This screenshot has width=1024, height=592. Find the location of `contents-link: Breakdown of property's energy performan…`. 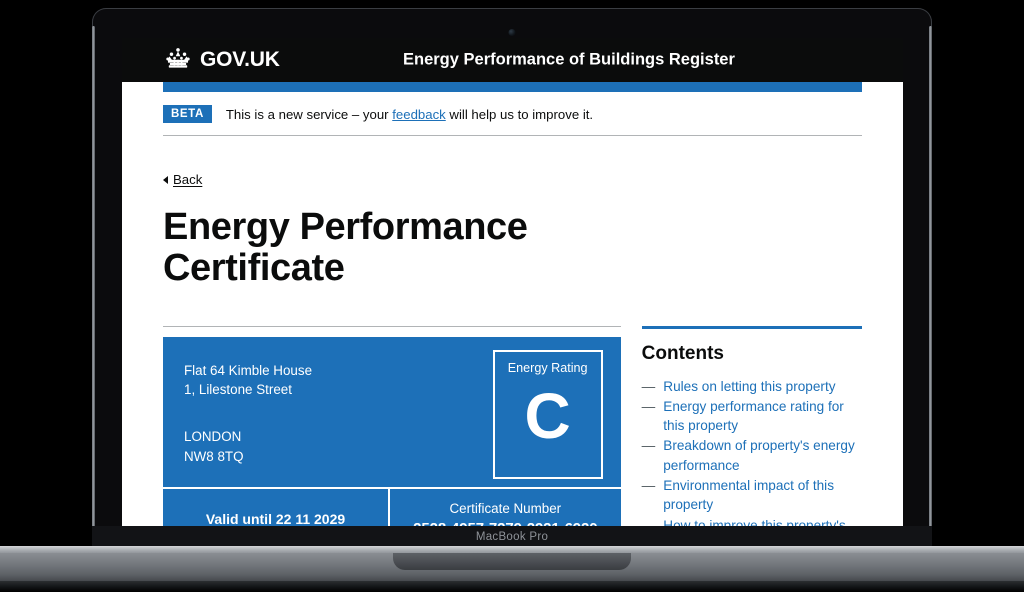

contents-link: Breakdown of property's energy performan… is located at coordinates (762, 455).